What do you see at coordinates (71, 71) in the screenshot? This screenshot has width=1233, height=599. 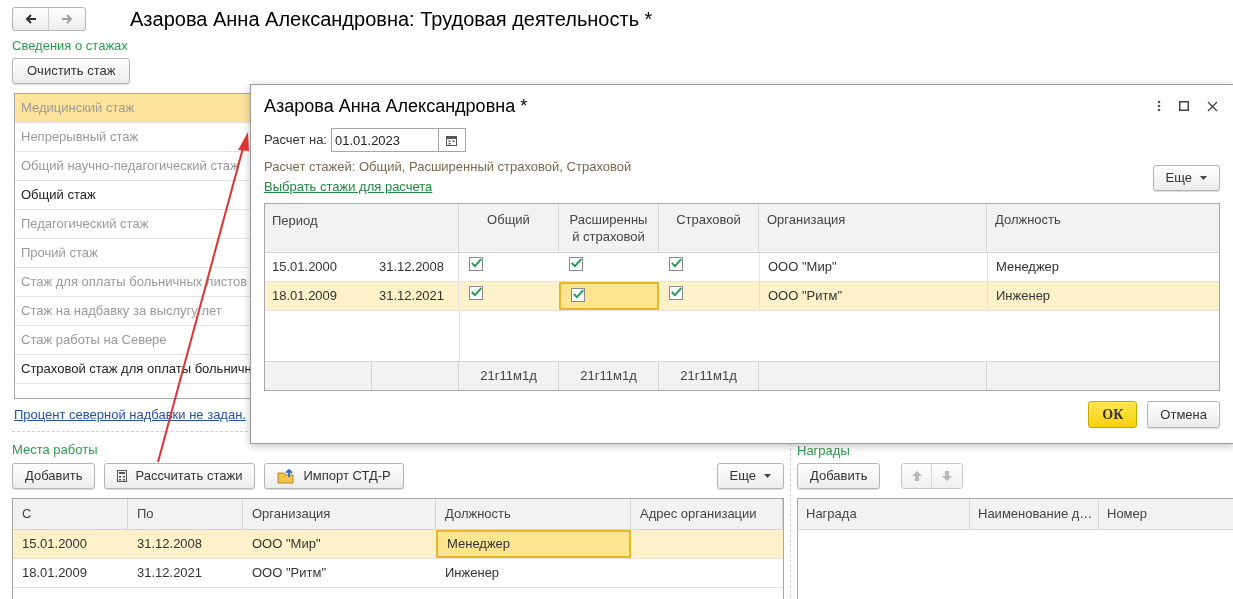 I see `clear-button: Очистить стаж` at bounding box center [71, 71].